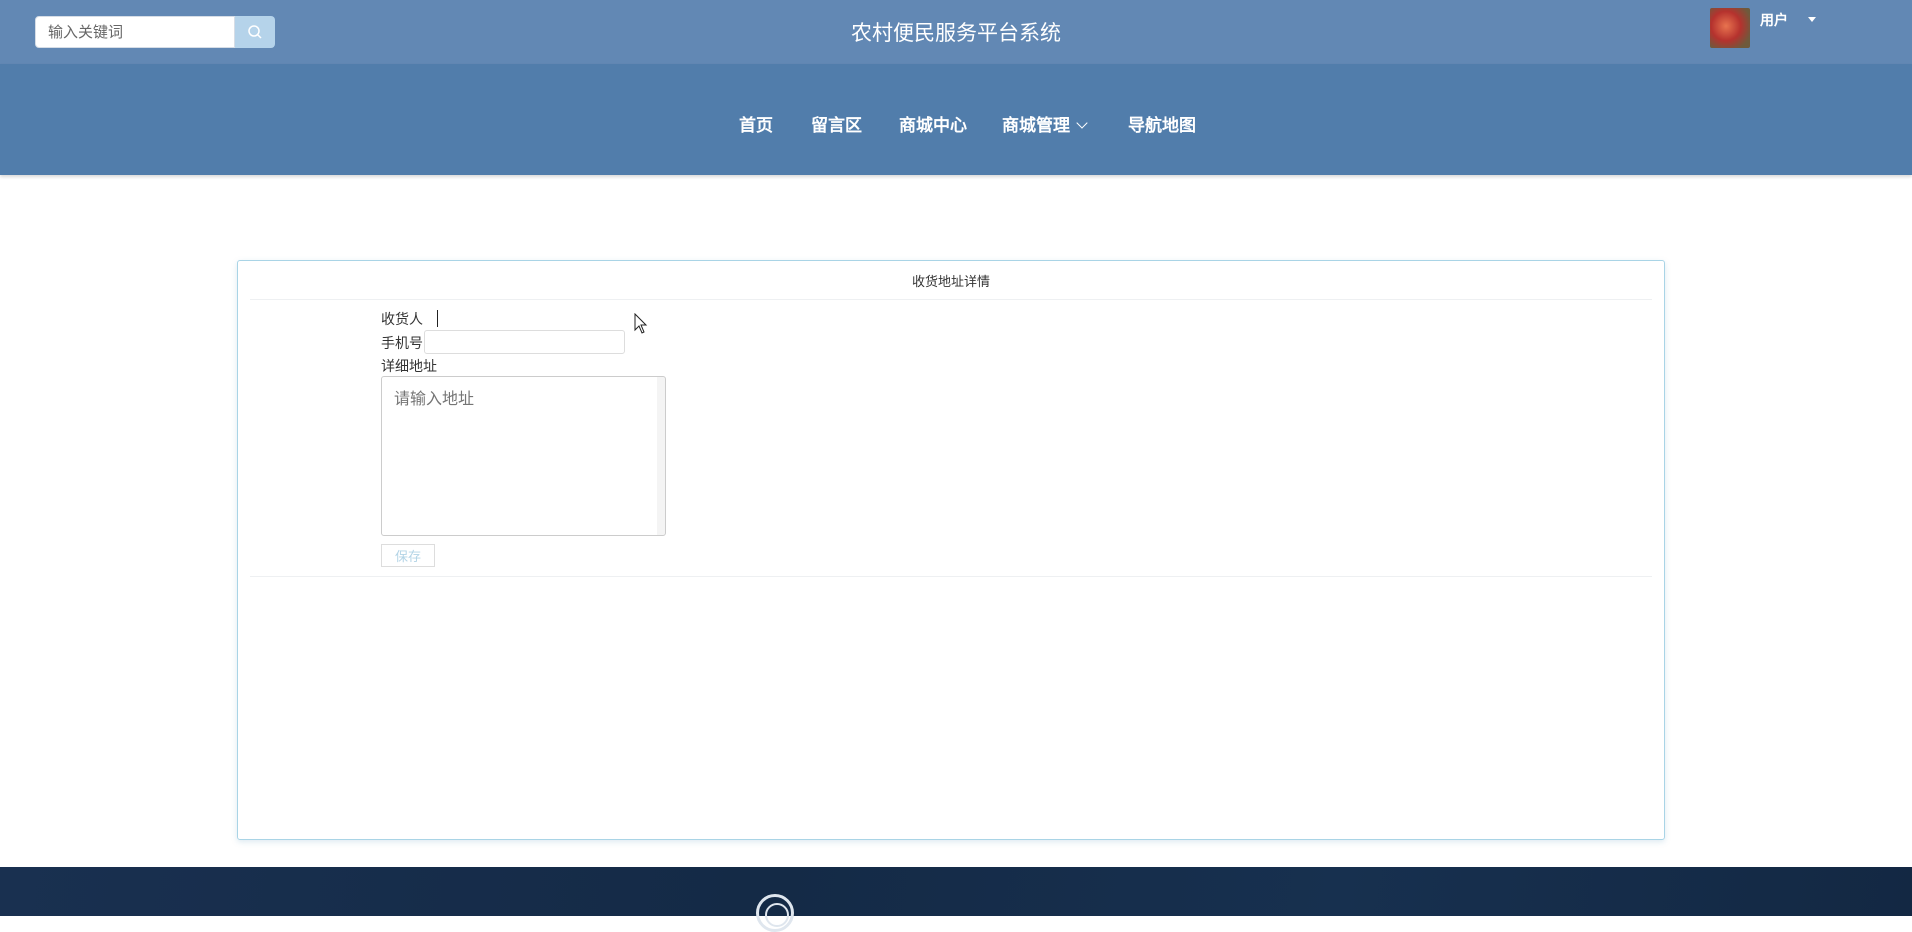 This screenshot has height=932, width=1912. I want to click on nav-messages: 留言区, so click(836, 123).